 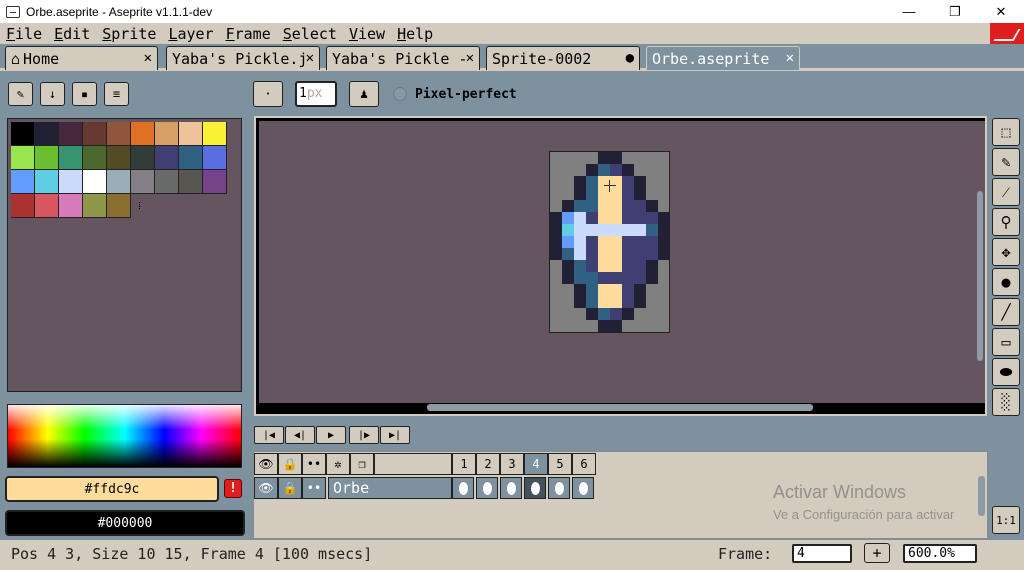 What do you see at coordinates (909, 11) in the screenshot?
I see `minimize-button: —` at bounding box center [909, 11].